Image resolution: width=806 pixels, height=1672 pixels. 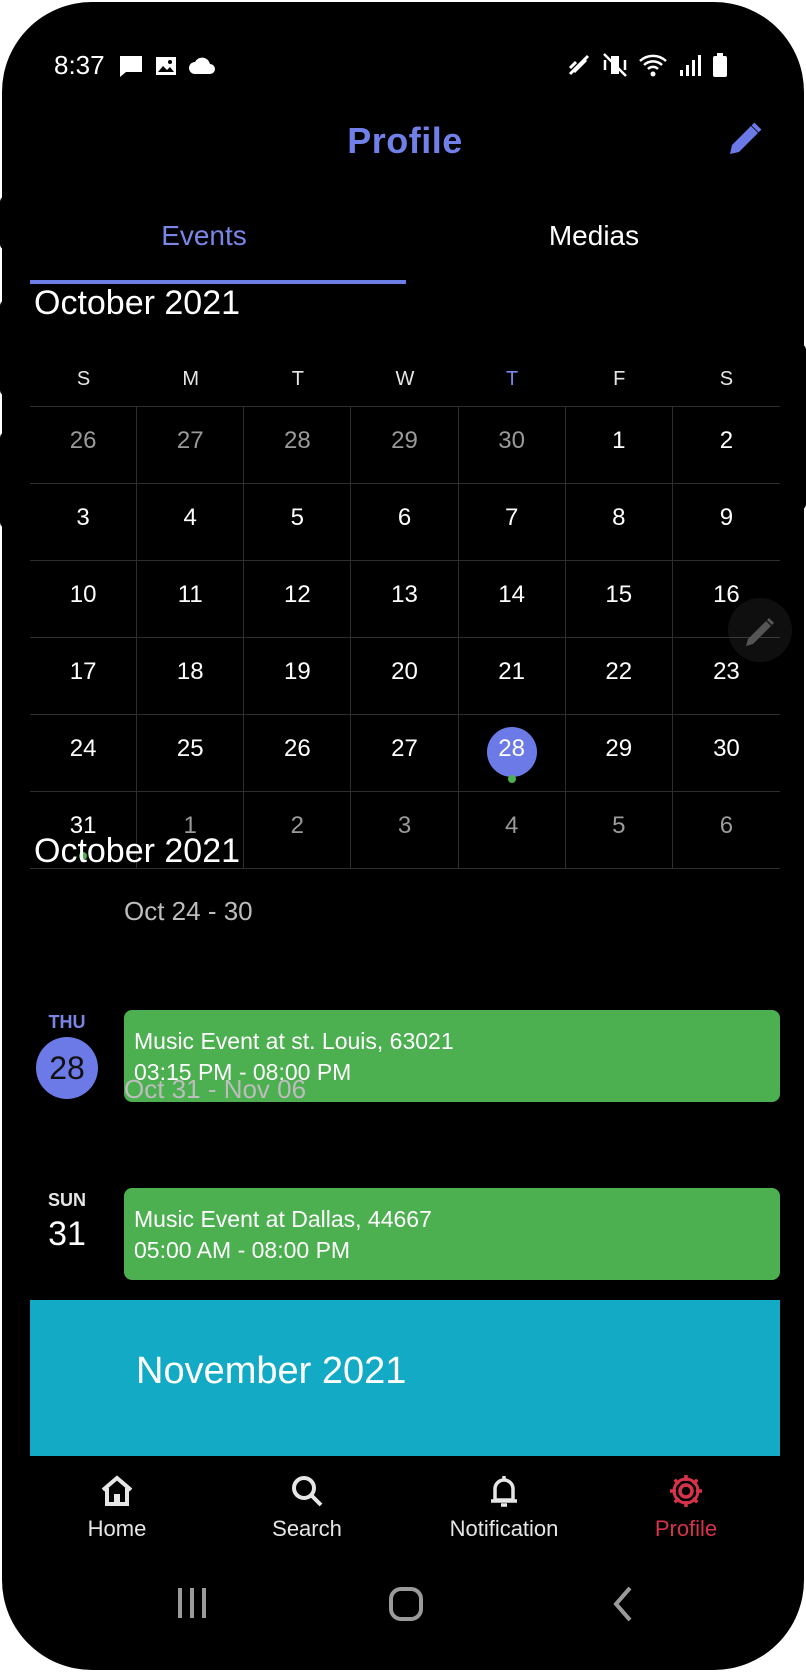 I want to click on nav-profile: Profile, so click(x=686, y=1507).